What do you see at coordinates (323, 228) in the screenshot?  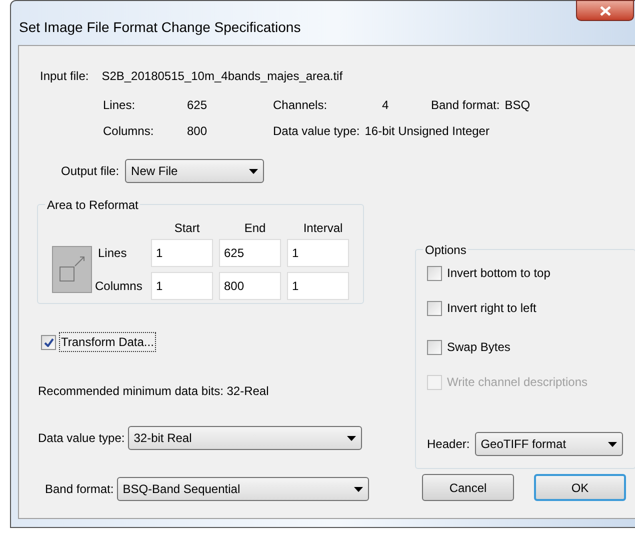 I see `column-header: Interval` at bounding box center [323, 228].